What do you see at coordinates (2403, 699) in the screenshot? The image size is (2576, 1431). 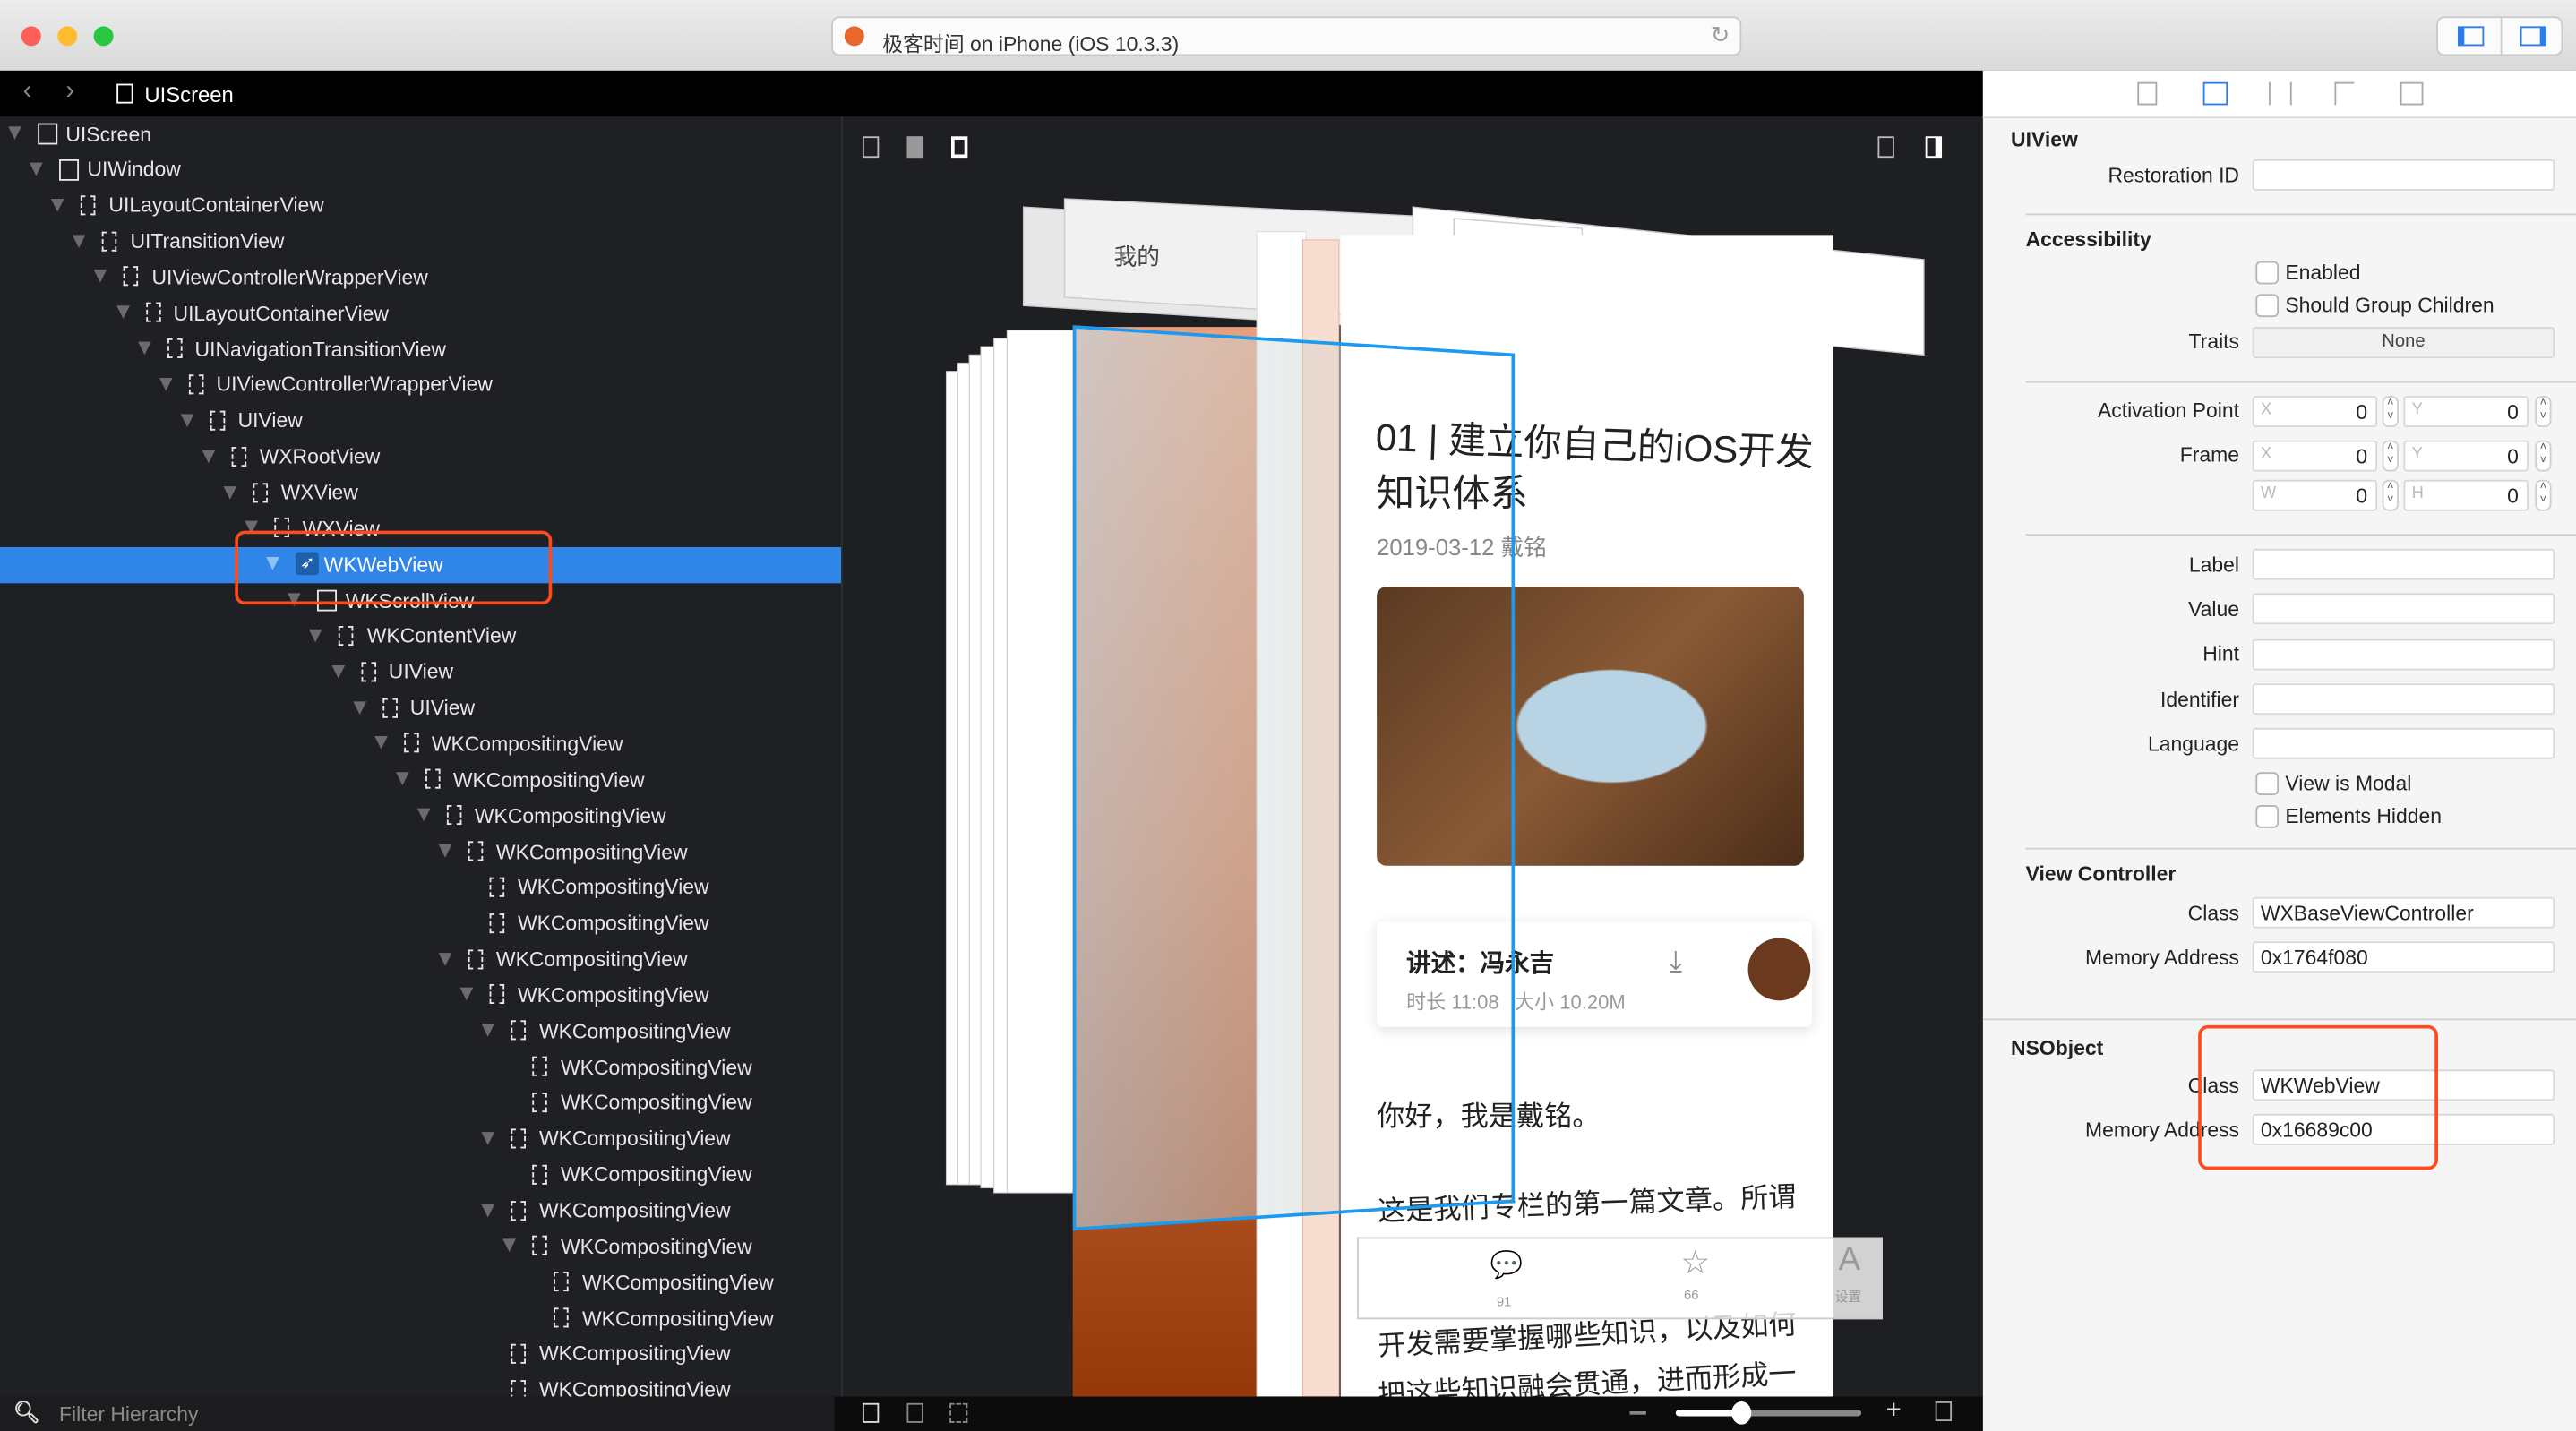 I see `identifier-field` at bounding box center [2403, 699].